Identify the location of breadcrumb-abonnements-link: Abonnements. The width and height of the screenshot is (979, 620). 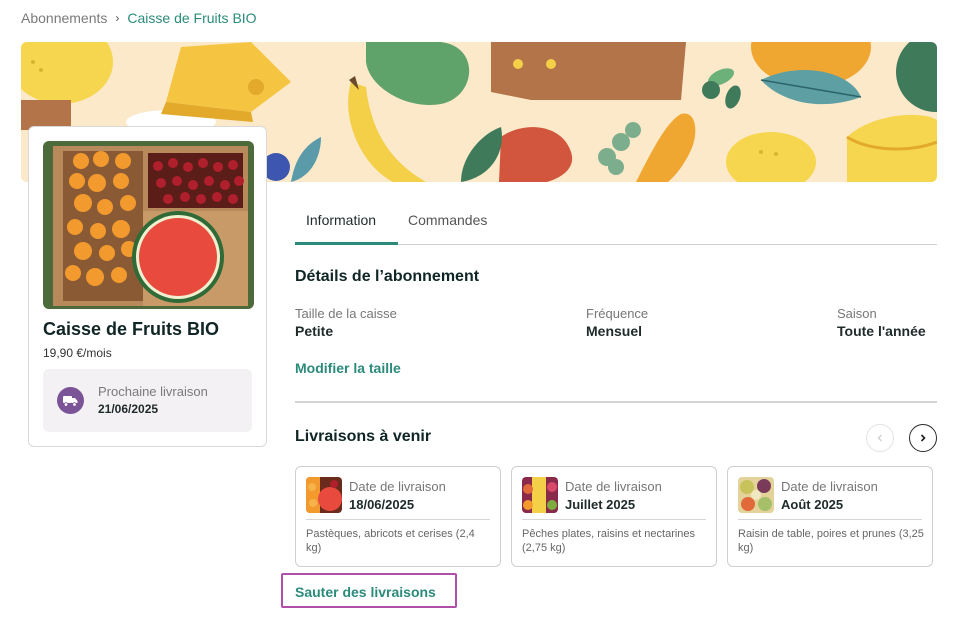
(64, 18).